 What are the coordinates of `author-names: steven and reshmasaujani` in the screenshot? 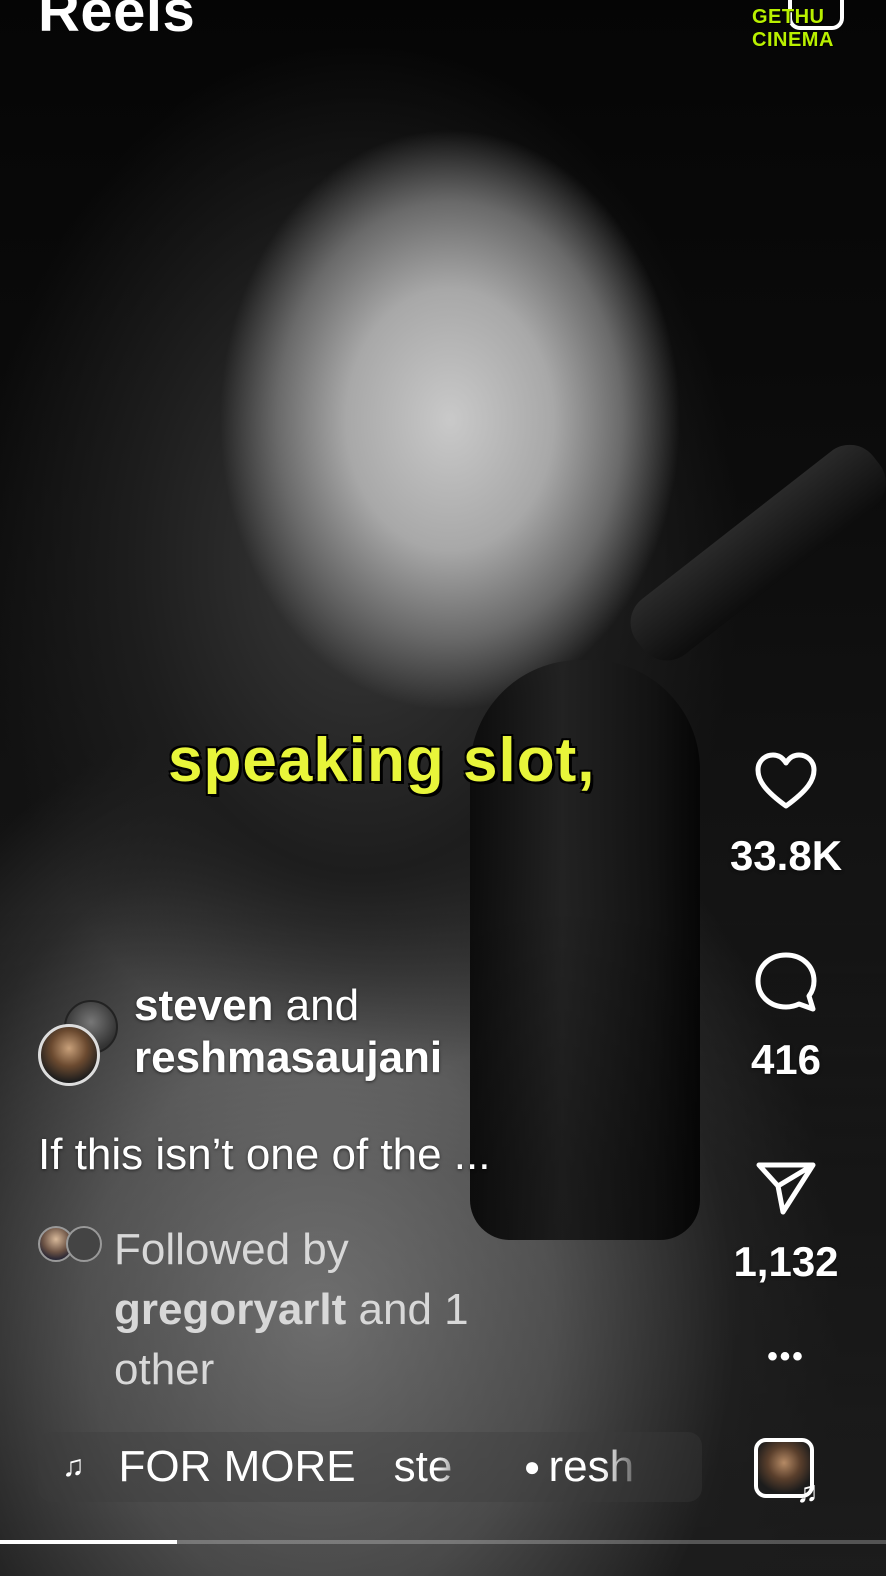 It's located at (288, 1032).